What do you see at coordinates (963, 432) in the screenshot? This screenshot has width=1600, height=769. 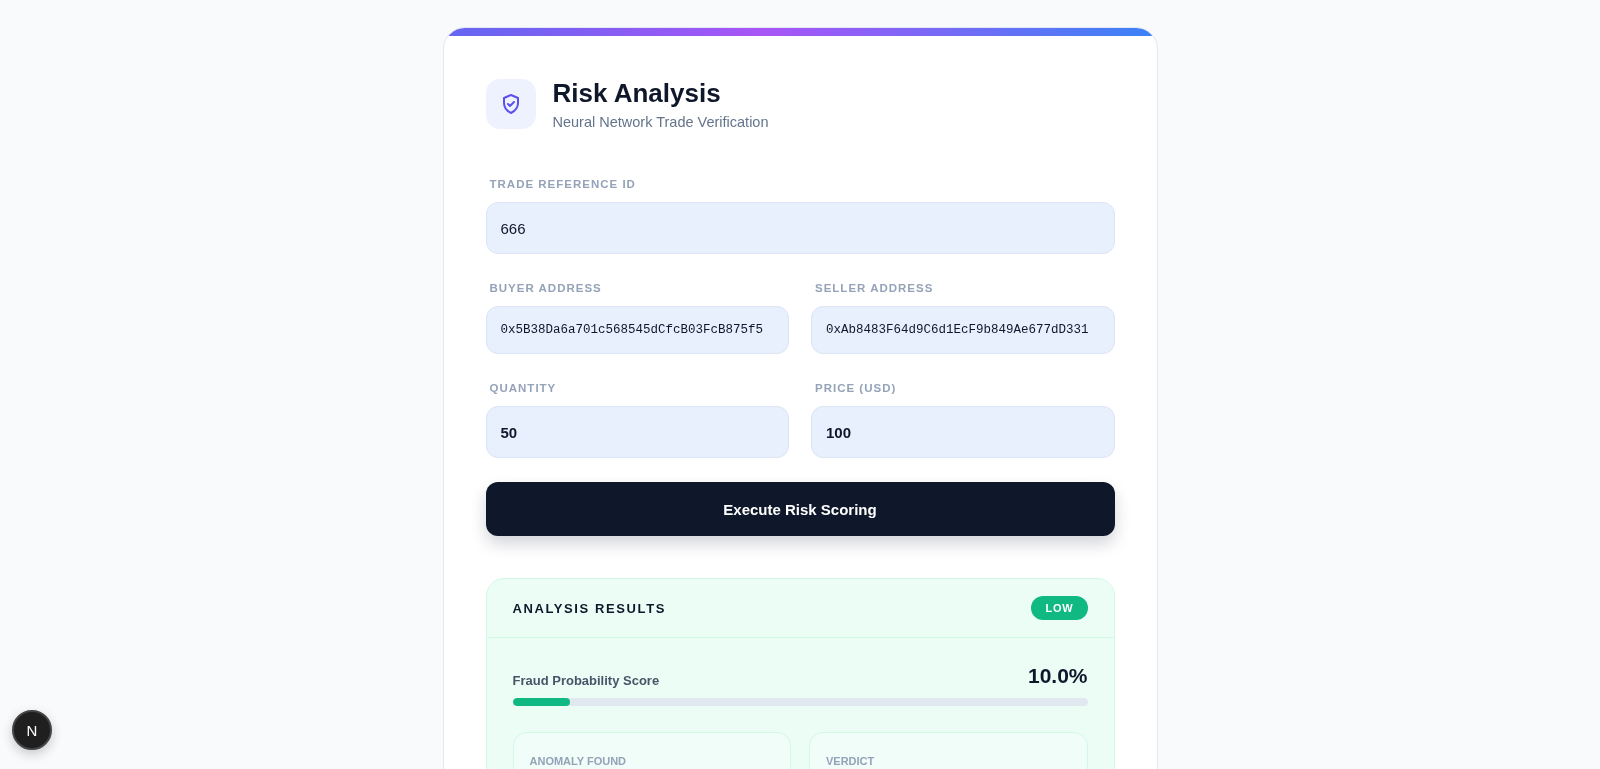 I see `input-field: 100` at bounding box center [963, 432].